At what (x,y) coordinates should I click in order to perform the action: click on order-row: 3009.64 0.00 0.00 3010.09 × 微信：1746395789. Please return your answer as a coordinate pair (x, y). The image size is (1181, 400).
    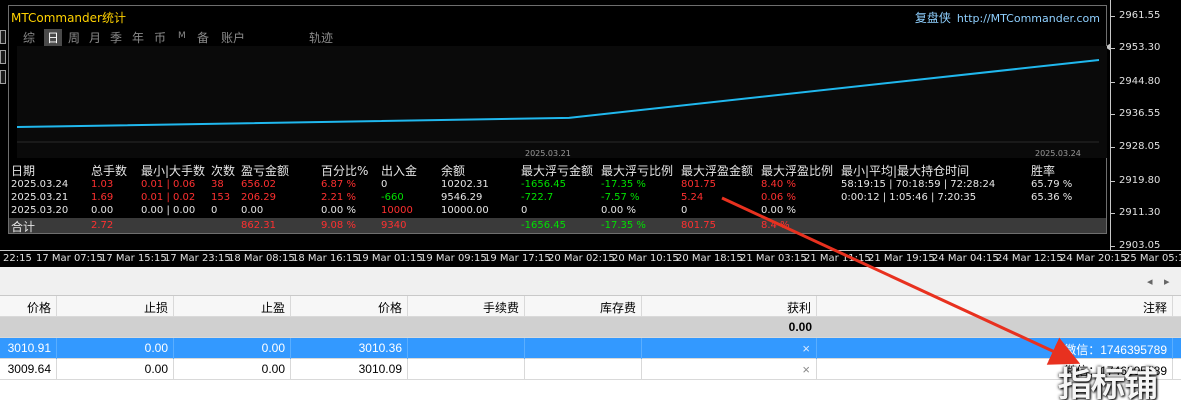
    Looking at the image, I should click on (590, 369).